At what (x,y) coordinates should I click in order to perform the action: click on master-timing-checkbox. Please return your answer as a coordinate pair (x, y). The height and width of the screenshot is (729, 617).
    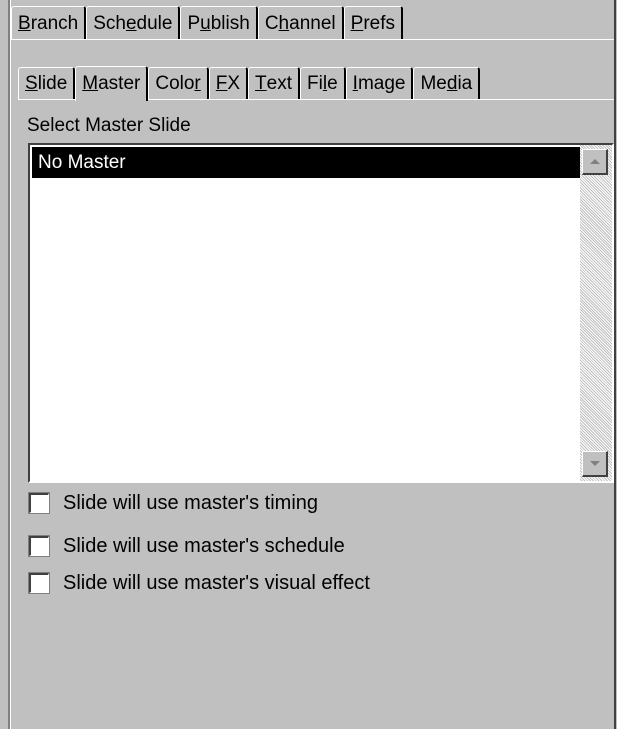
    Looking at the image, I should click on (39, 503).